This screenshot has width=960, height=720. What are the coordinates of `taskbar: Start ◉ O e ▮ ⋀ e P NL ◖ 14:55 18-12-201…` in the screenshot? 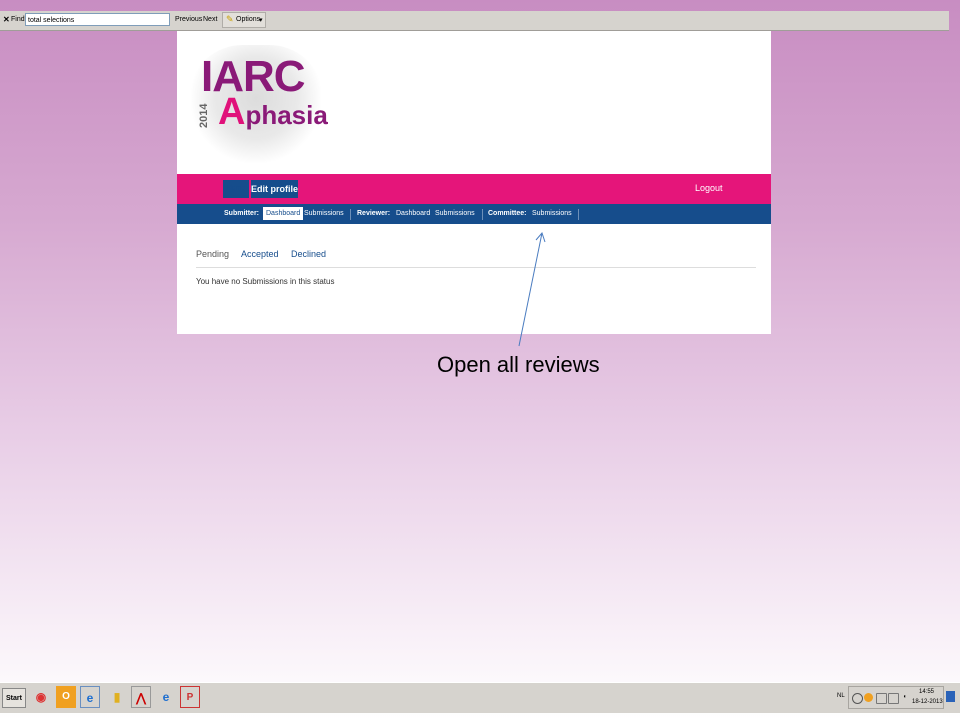 It's located at (480, 697).